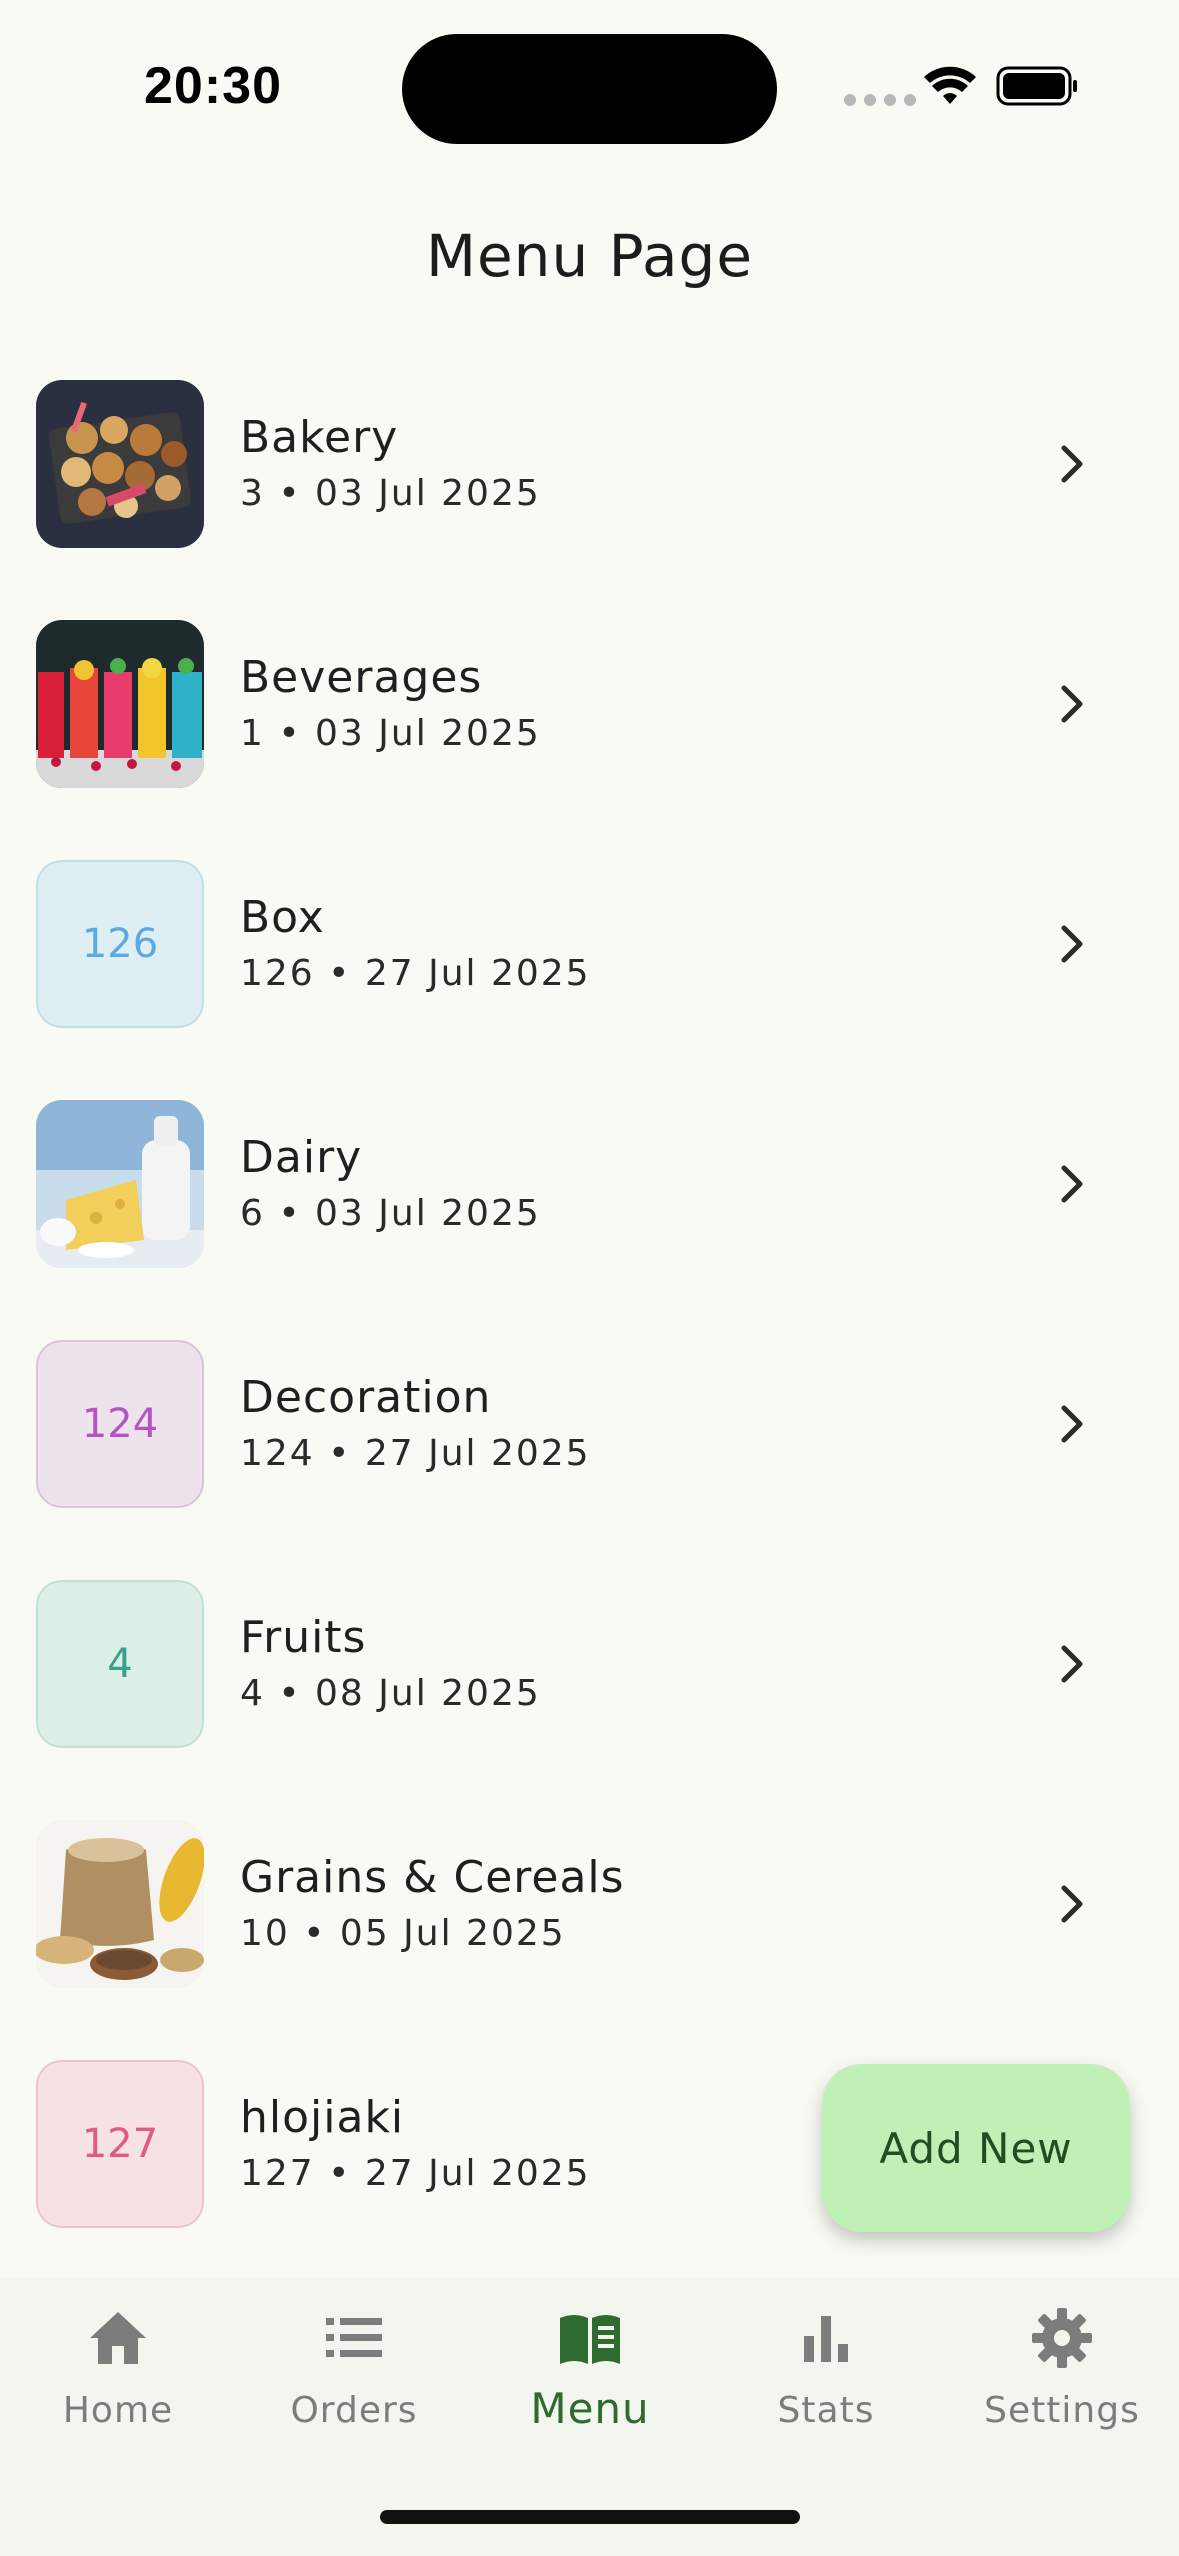  I want to click on item-count-text: 126, so click(120, 944).